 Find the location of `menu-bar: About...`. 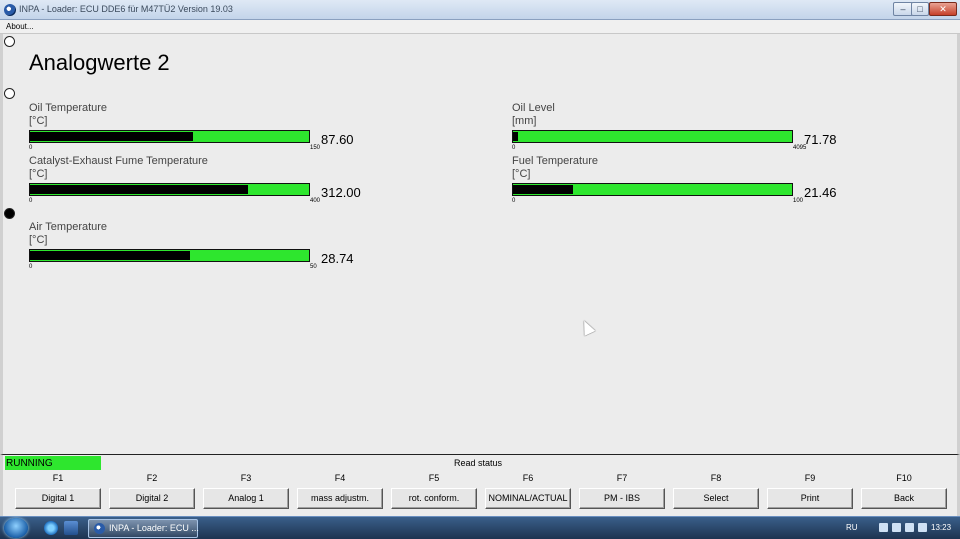

menu-bar: About... is located at coordinates (480, 27).